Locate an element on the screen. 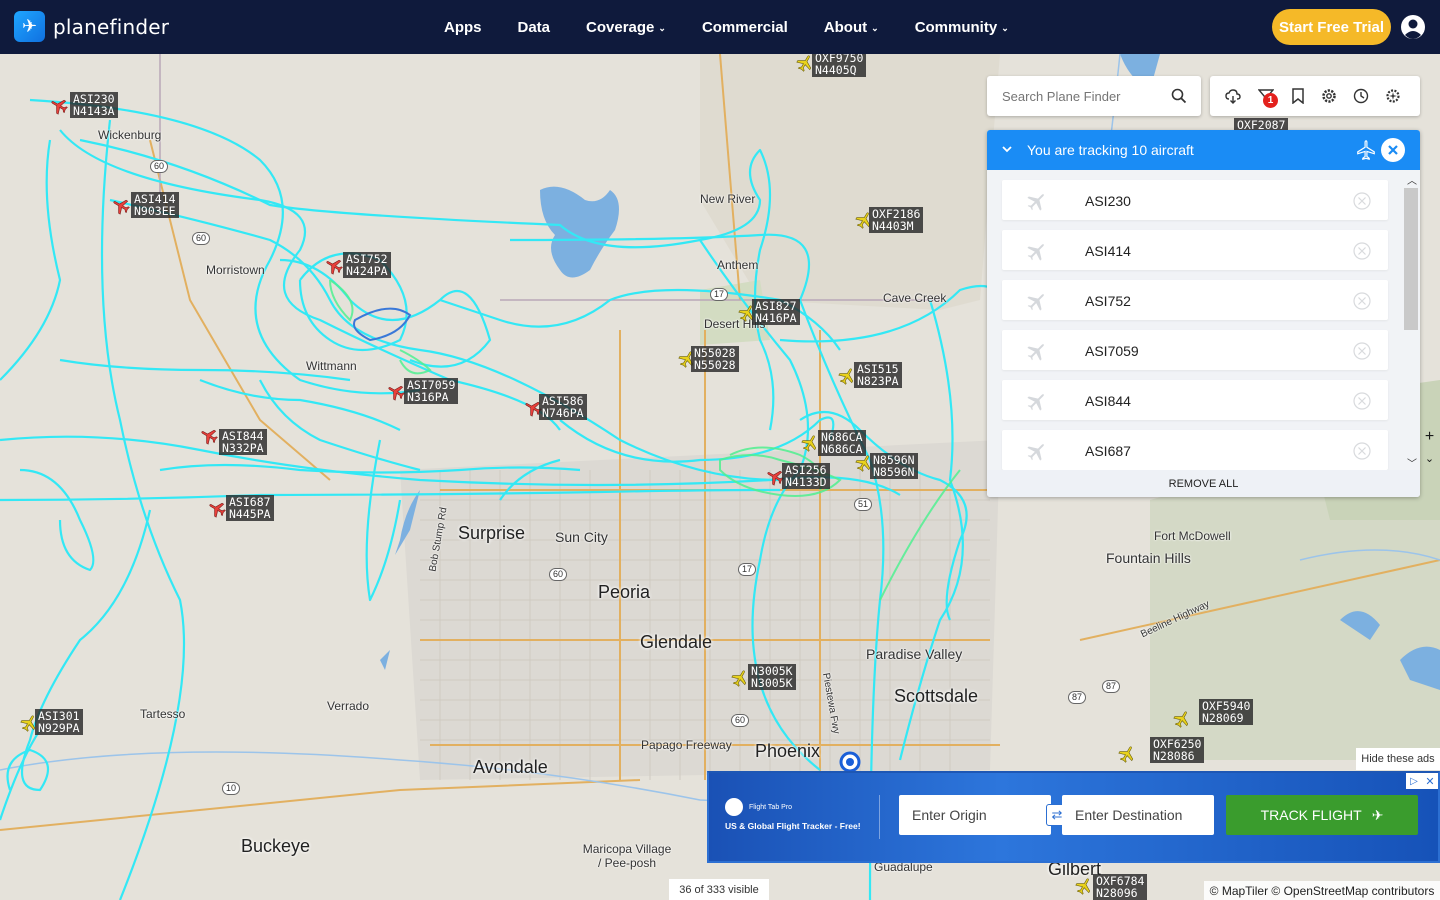 This screenshot has width=1440, height=900. road-label: Papago Freeway is located at coordinates (686, 745).